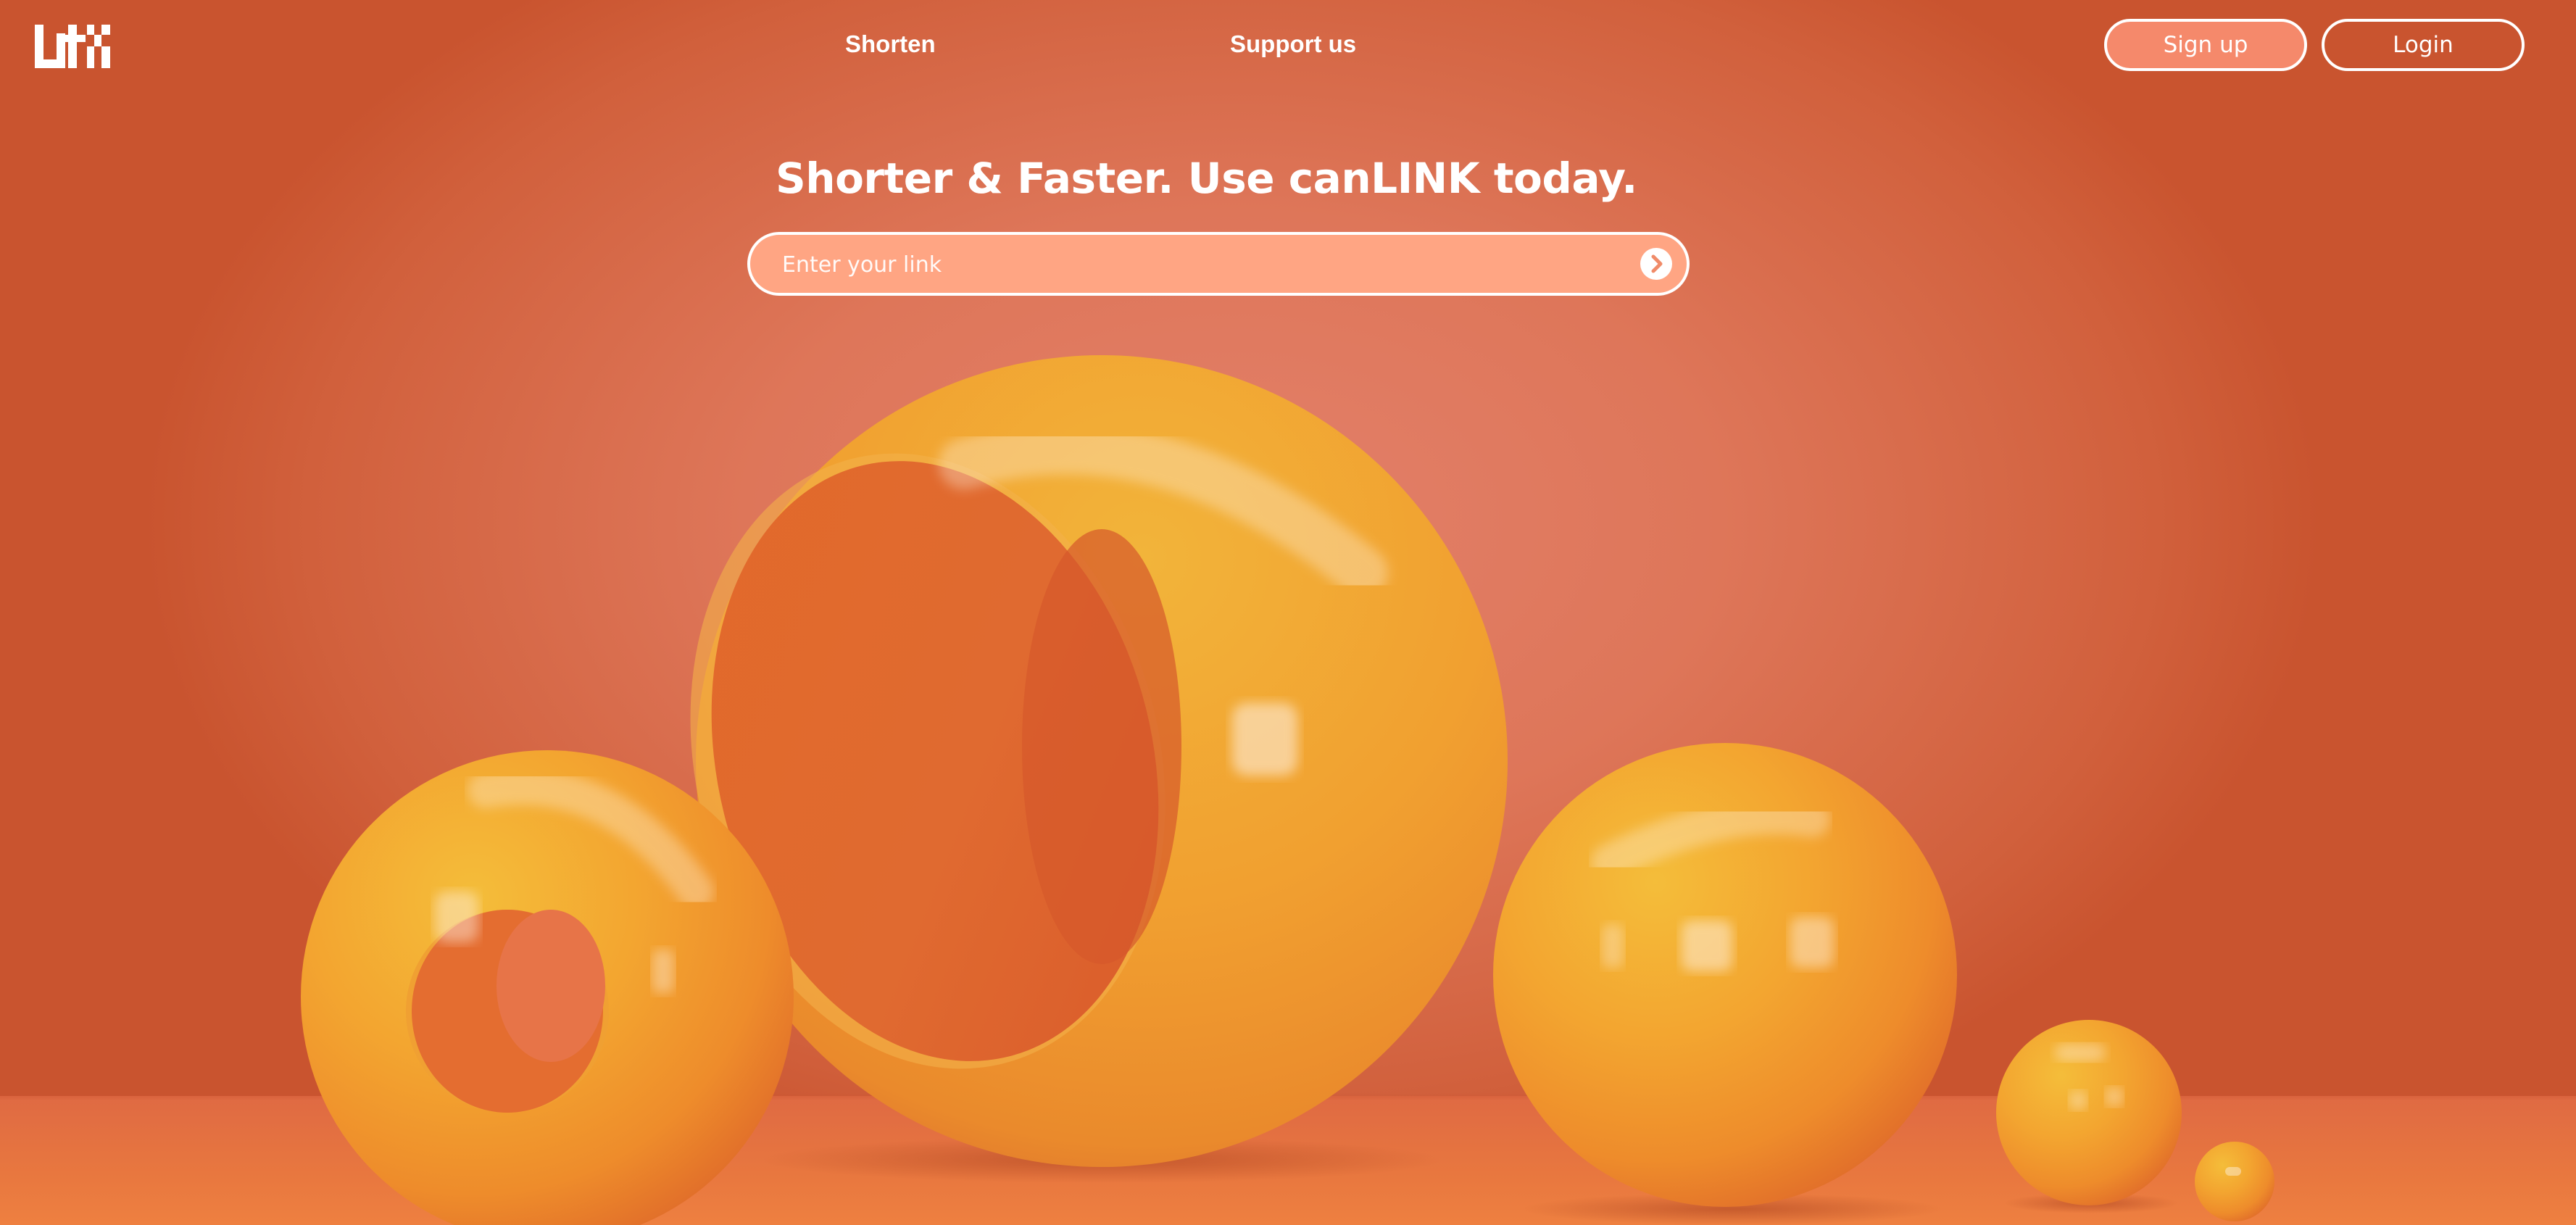 This screenshot has width=2576, height=1225. Describe the element at coordinates (1206, 179) in the screenshot. I see `hero-headline: Shorter & Faster. Use canLINK today.` at that location.